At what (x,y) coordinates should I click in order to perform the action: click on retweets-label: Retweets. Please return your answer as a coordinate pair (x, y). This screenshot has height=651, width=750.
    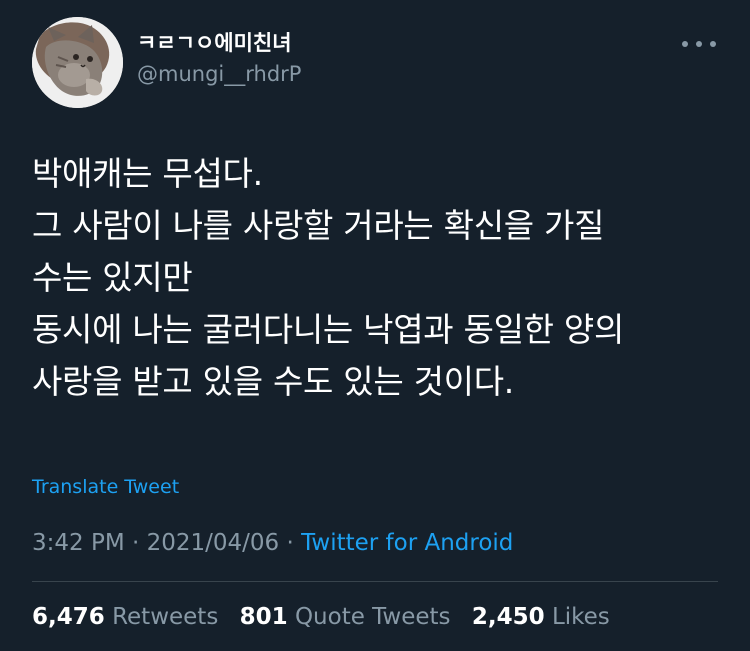
    Looking at the image, I should click on (165, 617).